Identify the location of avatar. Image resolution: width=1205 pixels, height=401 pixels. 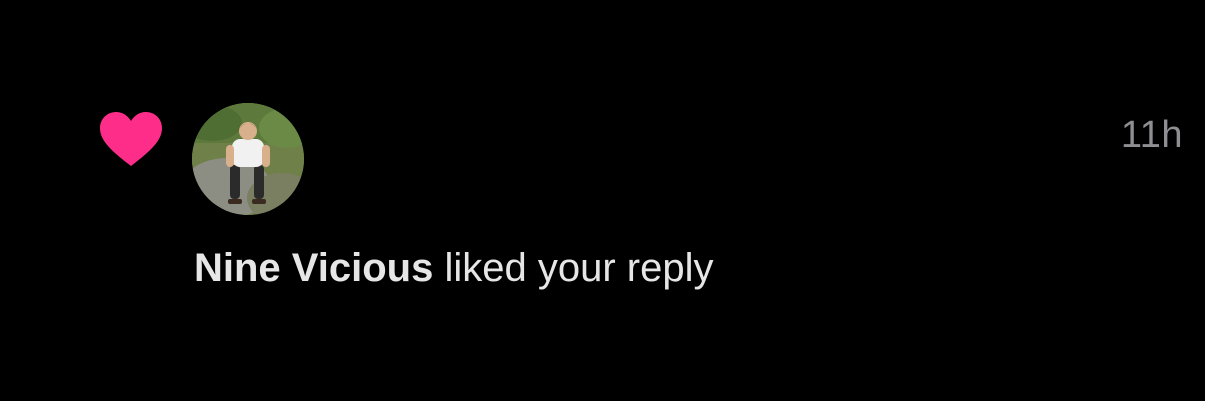
(248, 159).